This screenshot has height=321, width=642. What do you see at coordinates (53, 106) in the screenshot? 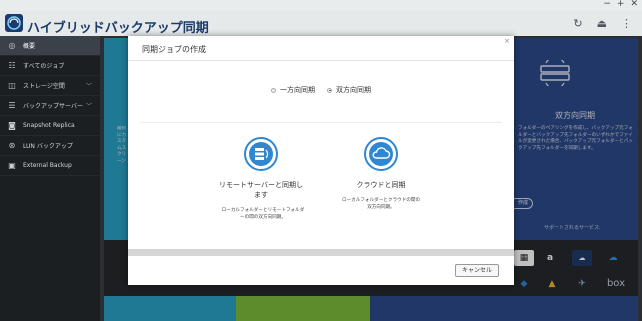
I see `sidebar-item-label: バックアップサーバー` at bounding box center [53, 106].